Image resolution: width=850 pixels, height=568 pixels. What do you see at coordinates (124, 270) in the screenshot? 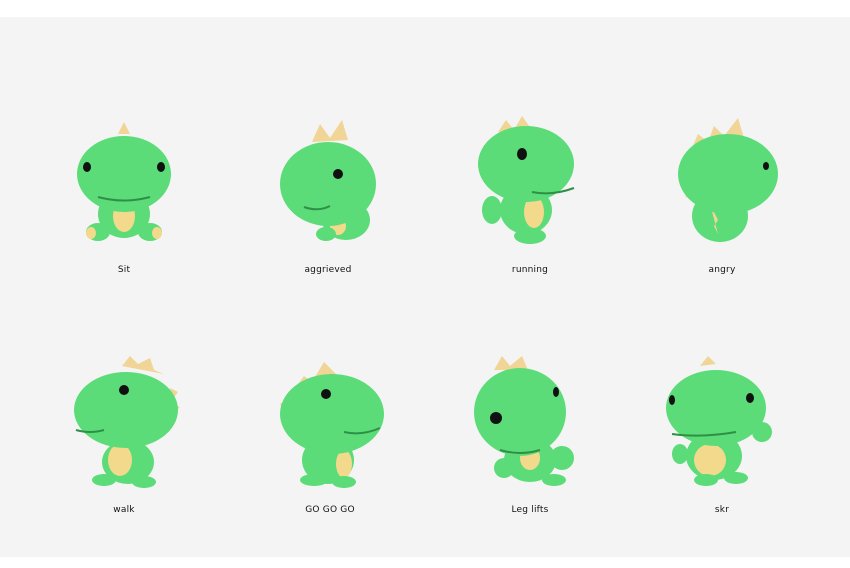
I see `dino-label: Sit` at bounding box center [124, 270].